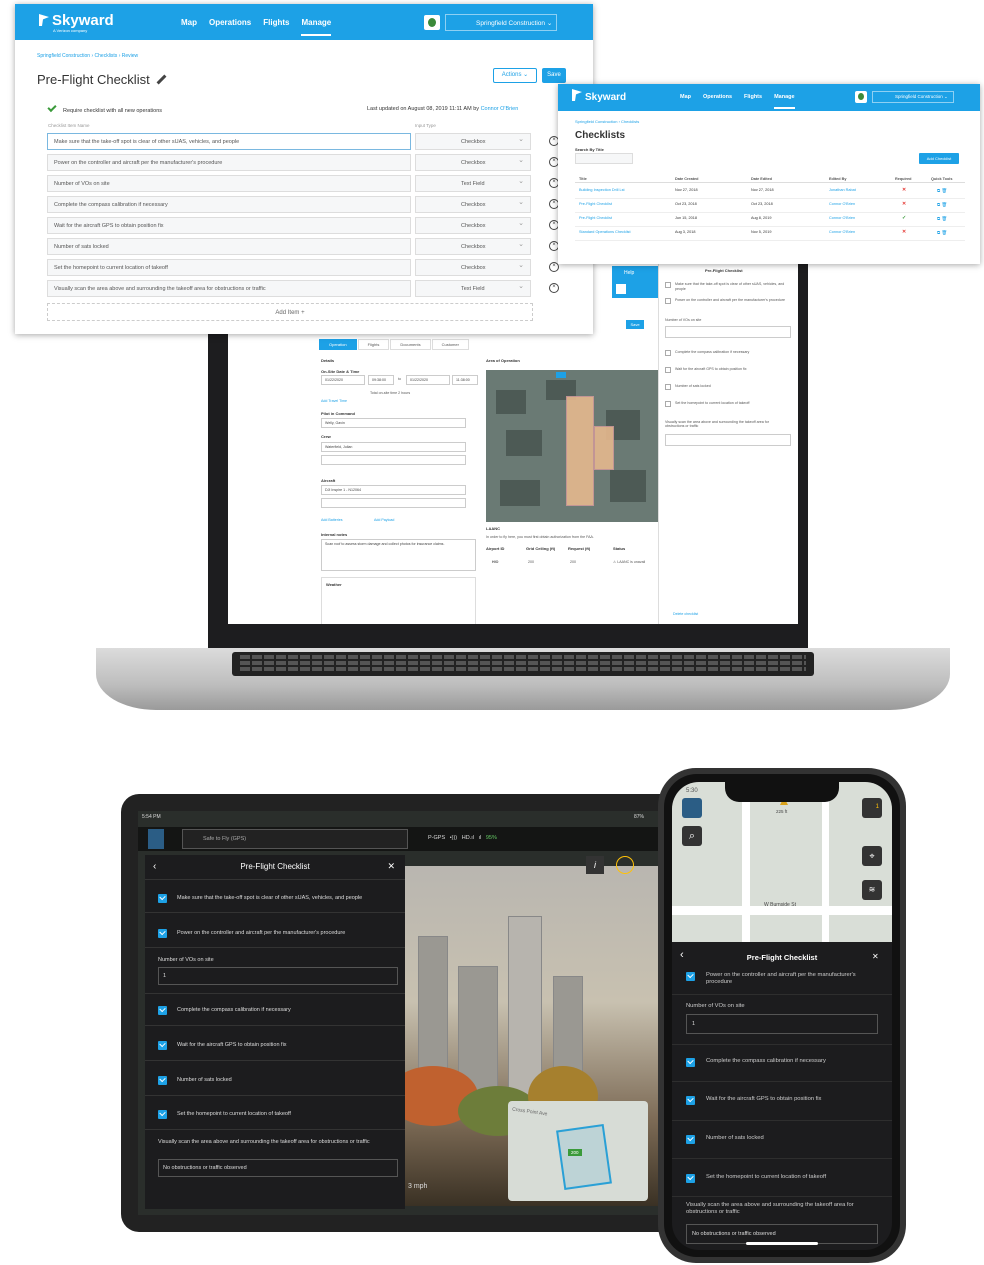  Describe the element at coordinates (393, 447) in the screenshot. I see `crew-select: Waterfield, Julian` at that location.